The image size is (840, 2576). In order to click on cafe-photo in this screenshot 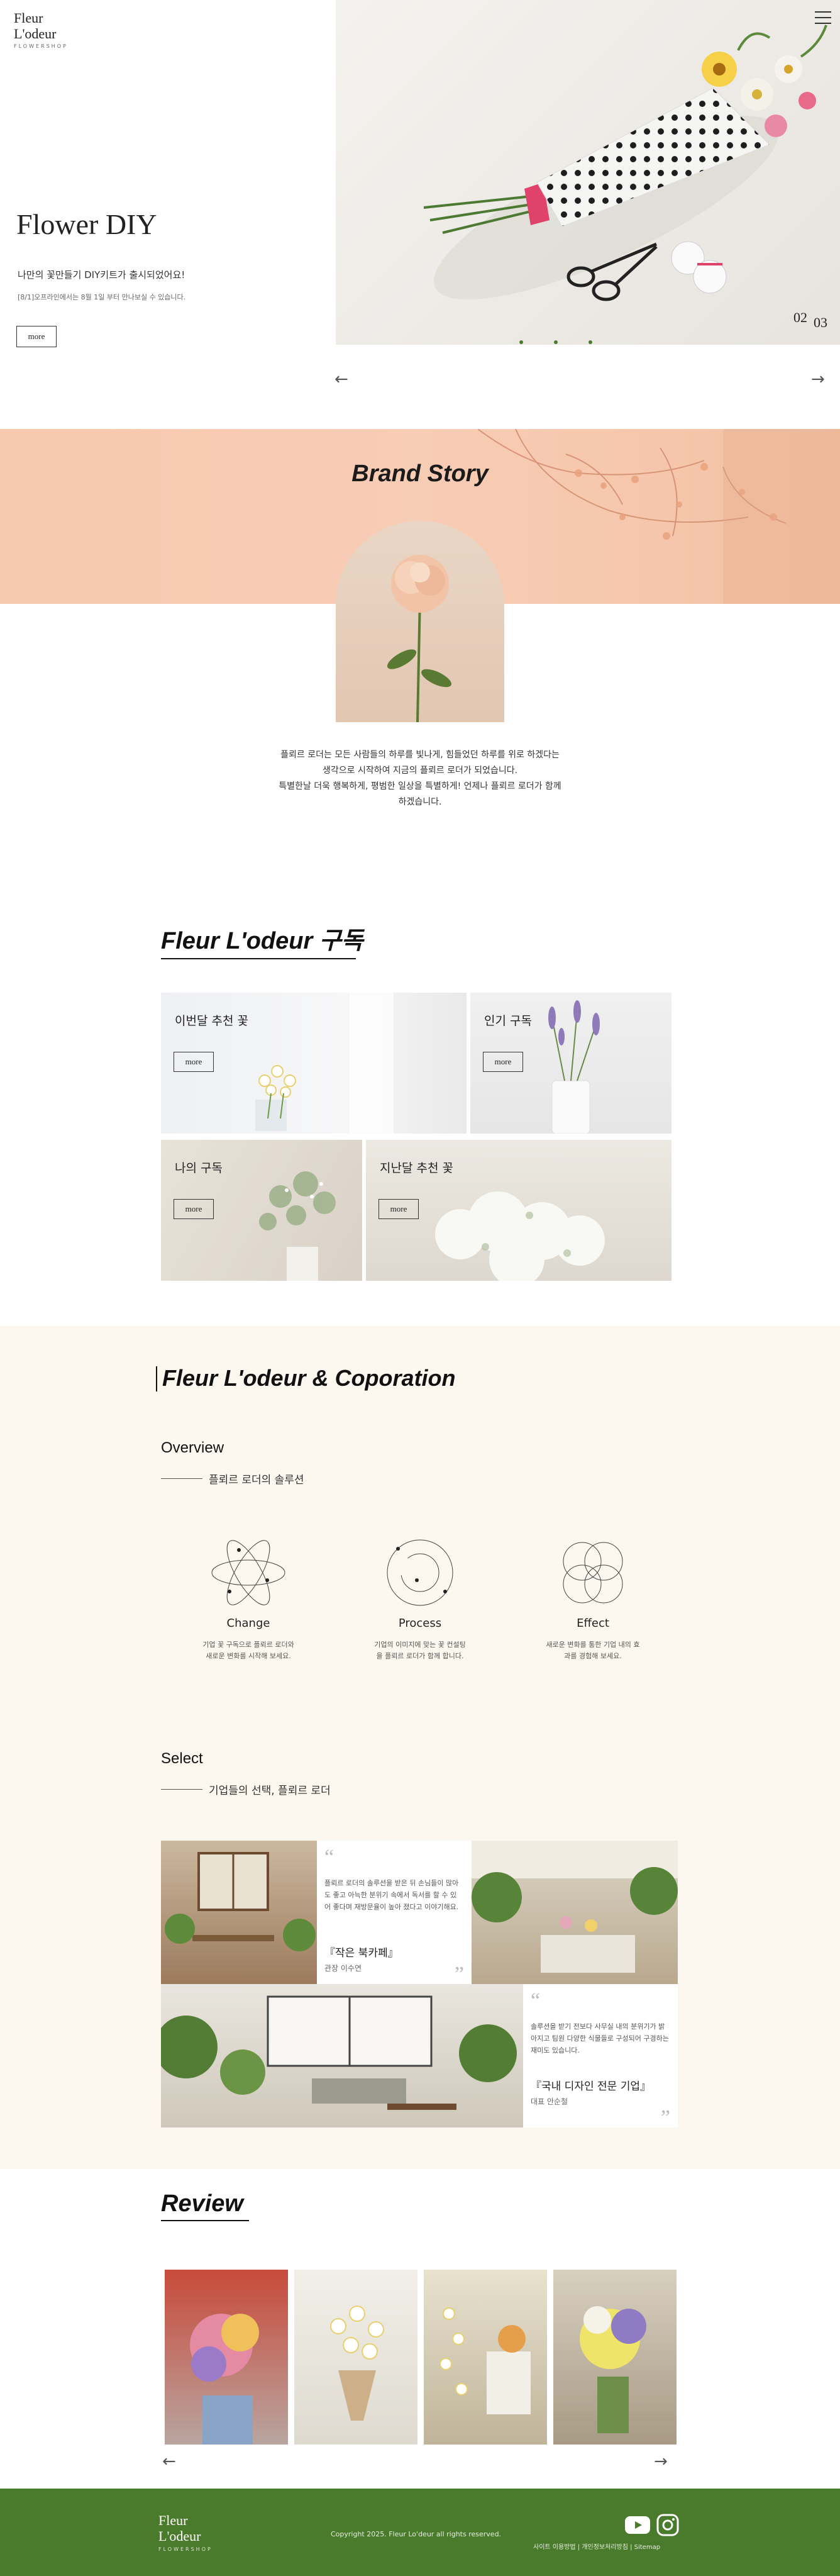, I will do `click(239, 1912)`.